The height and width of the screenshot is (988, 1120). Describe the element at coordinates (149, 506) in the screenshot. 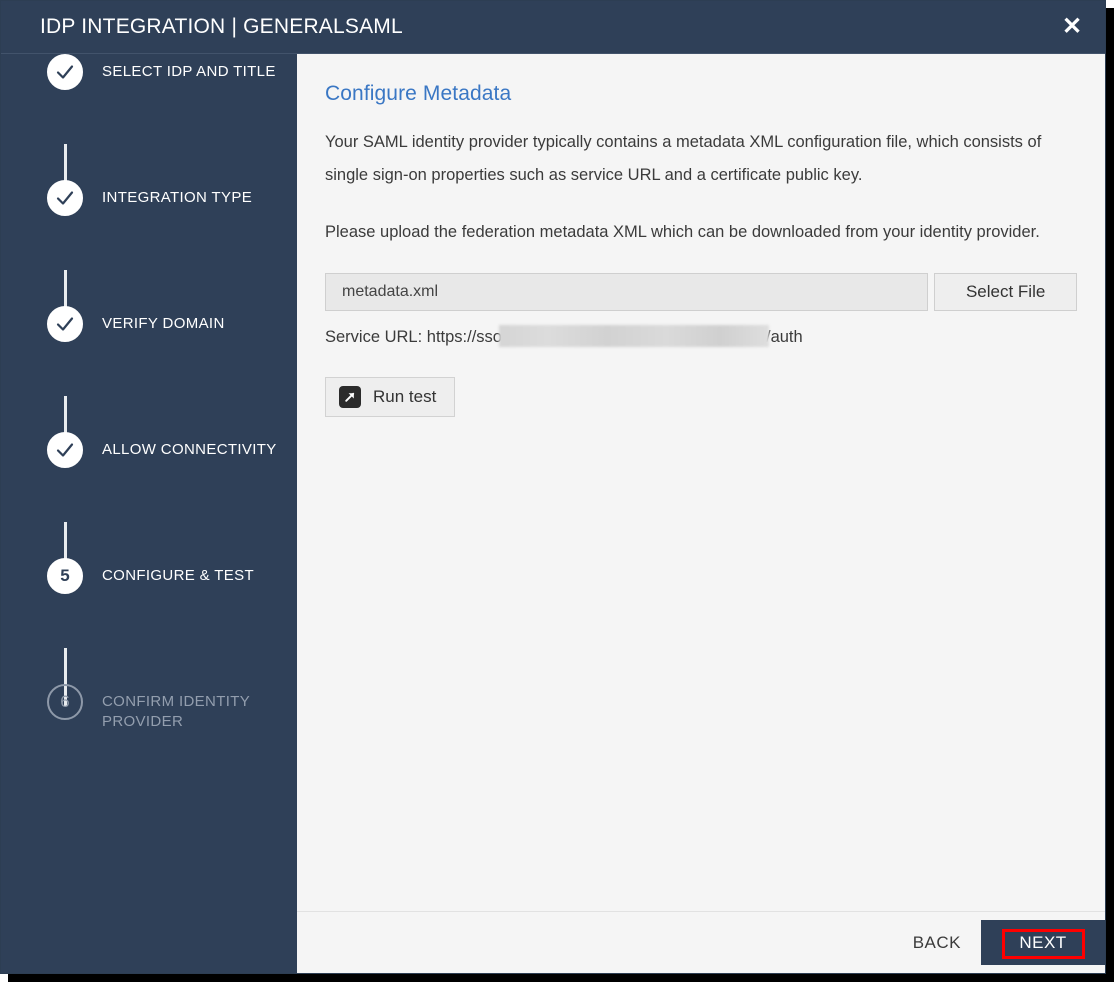

I see `sidebar-step-allow-connectivity: ALLOW CONNECTIVITY` at that location.